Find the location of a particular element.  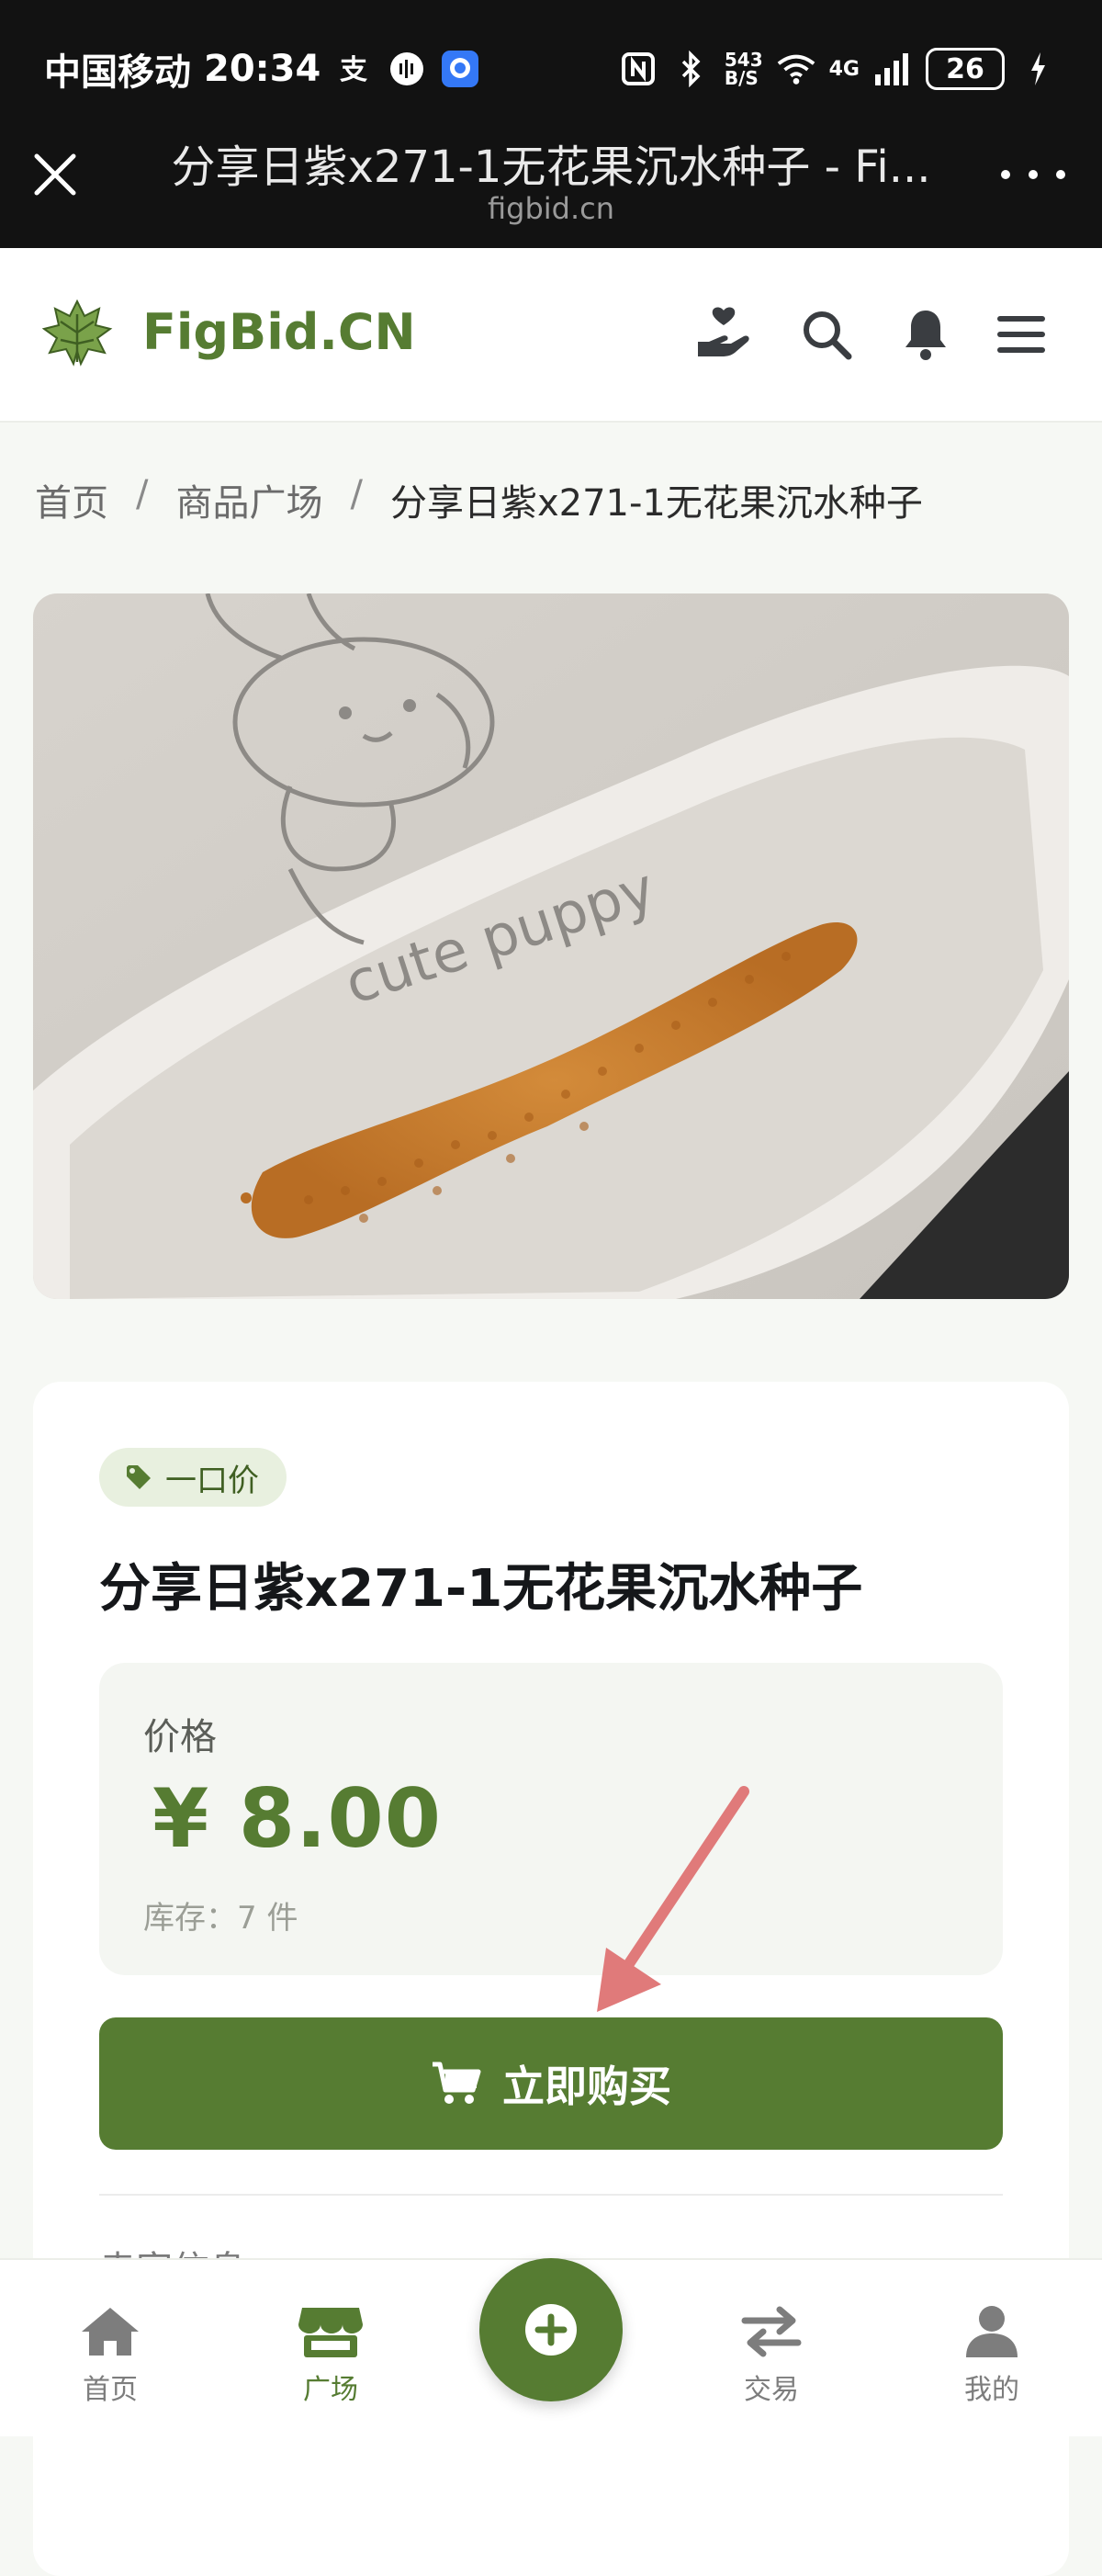

battery-indicator: 26 is located at coordinates (965, 69).